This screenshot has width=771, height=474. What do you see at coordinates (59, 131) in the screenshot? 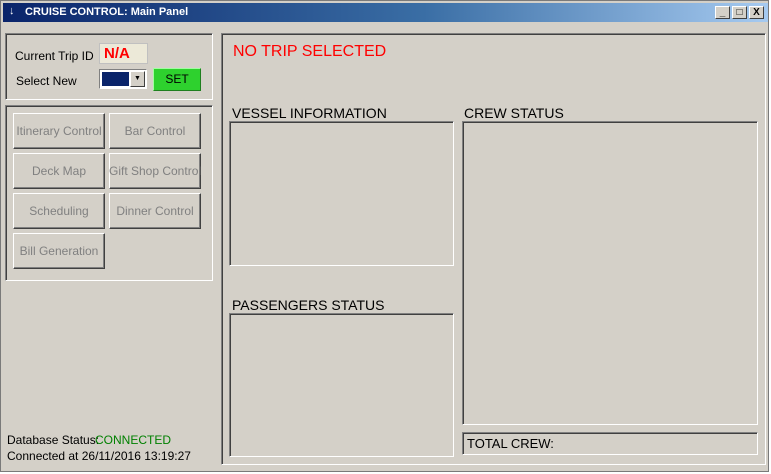
I see `itinerary-control-button: Itinerary Control` at bounding box center [59, 131].